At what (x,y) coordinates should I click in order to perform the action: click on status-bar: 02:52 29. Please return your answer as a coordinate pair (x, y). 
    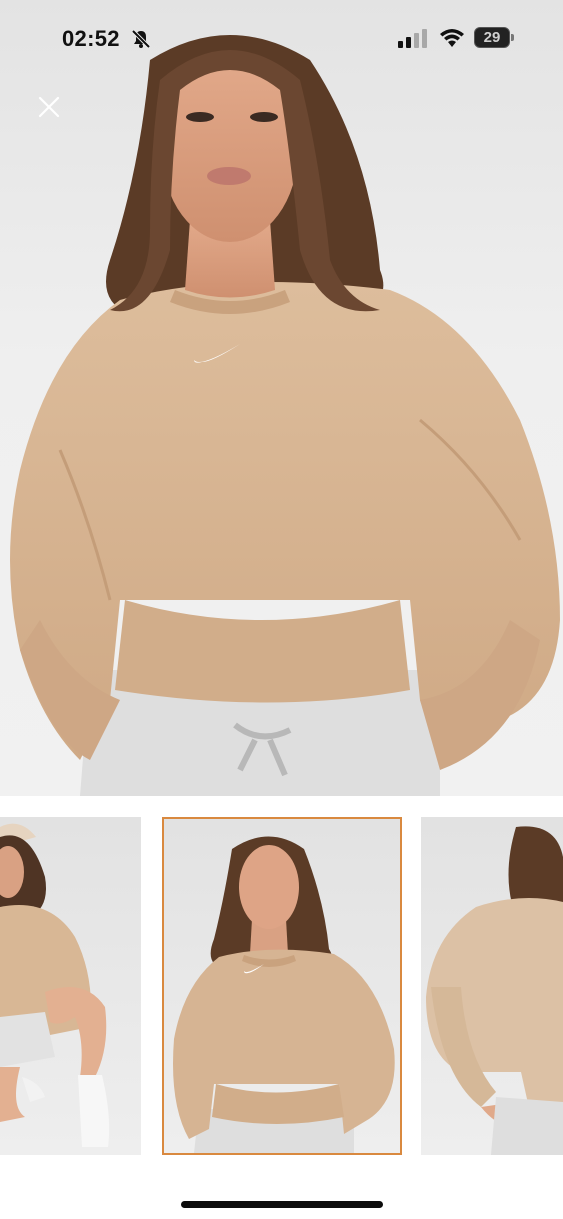
    Looking at the image, I should click on (281, 38).